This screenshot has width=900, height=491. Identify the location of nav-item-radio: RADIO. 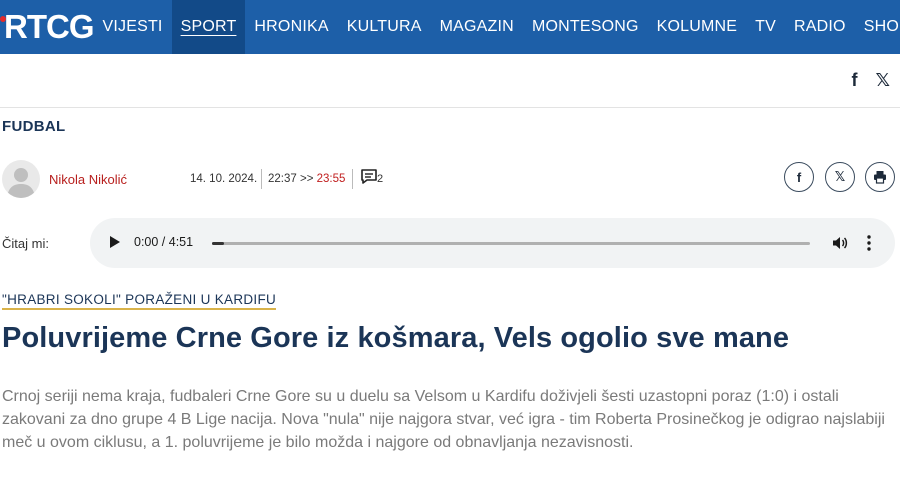
(820, 27).